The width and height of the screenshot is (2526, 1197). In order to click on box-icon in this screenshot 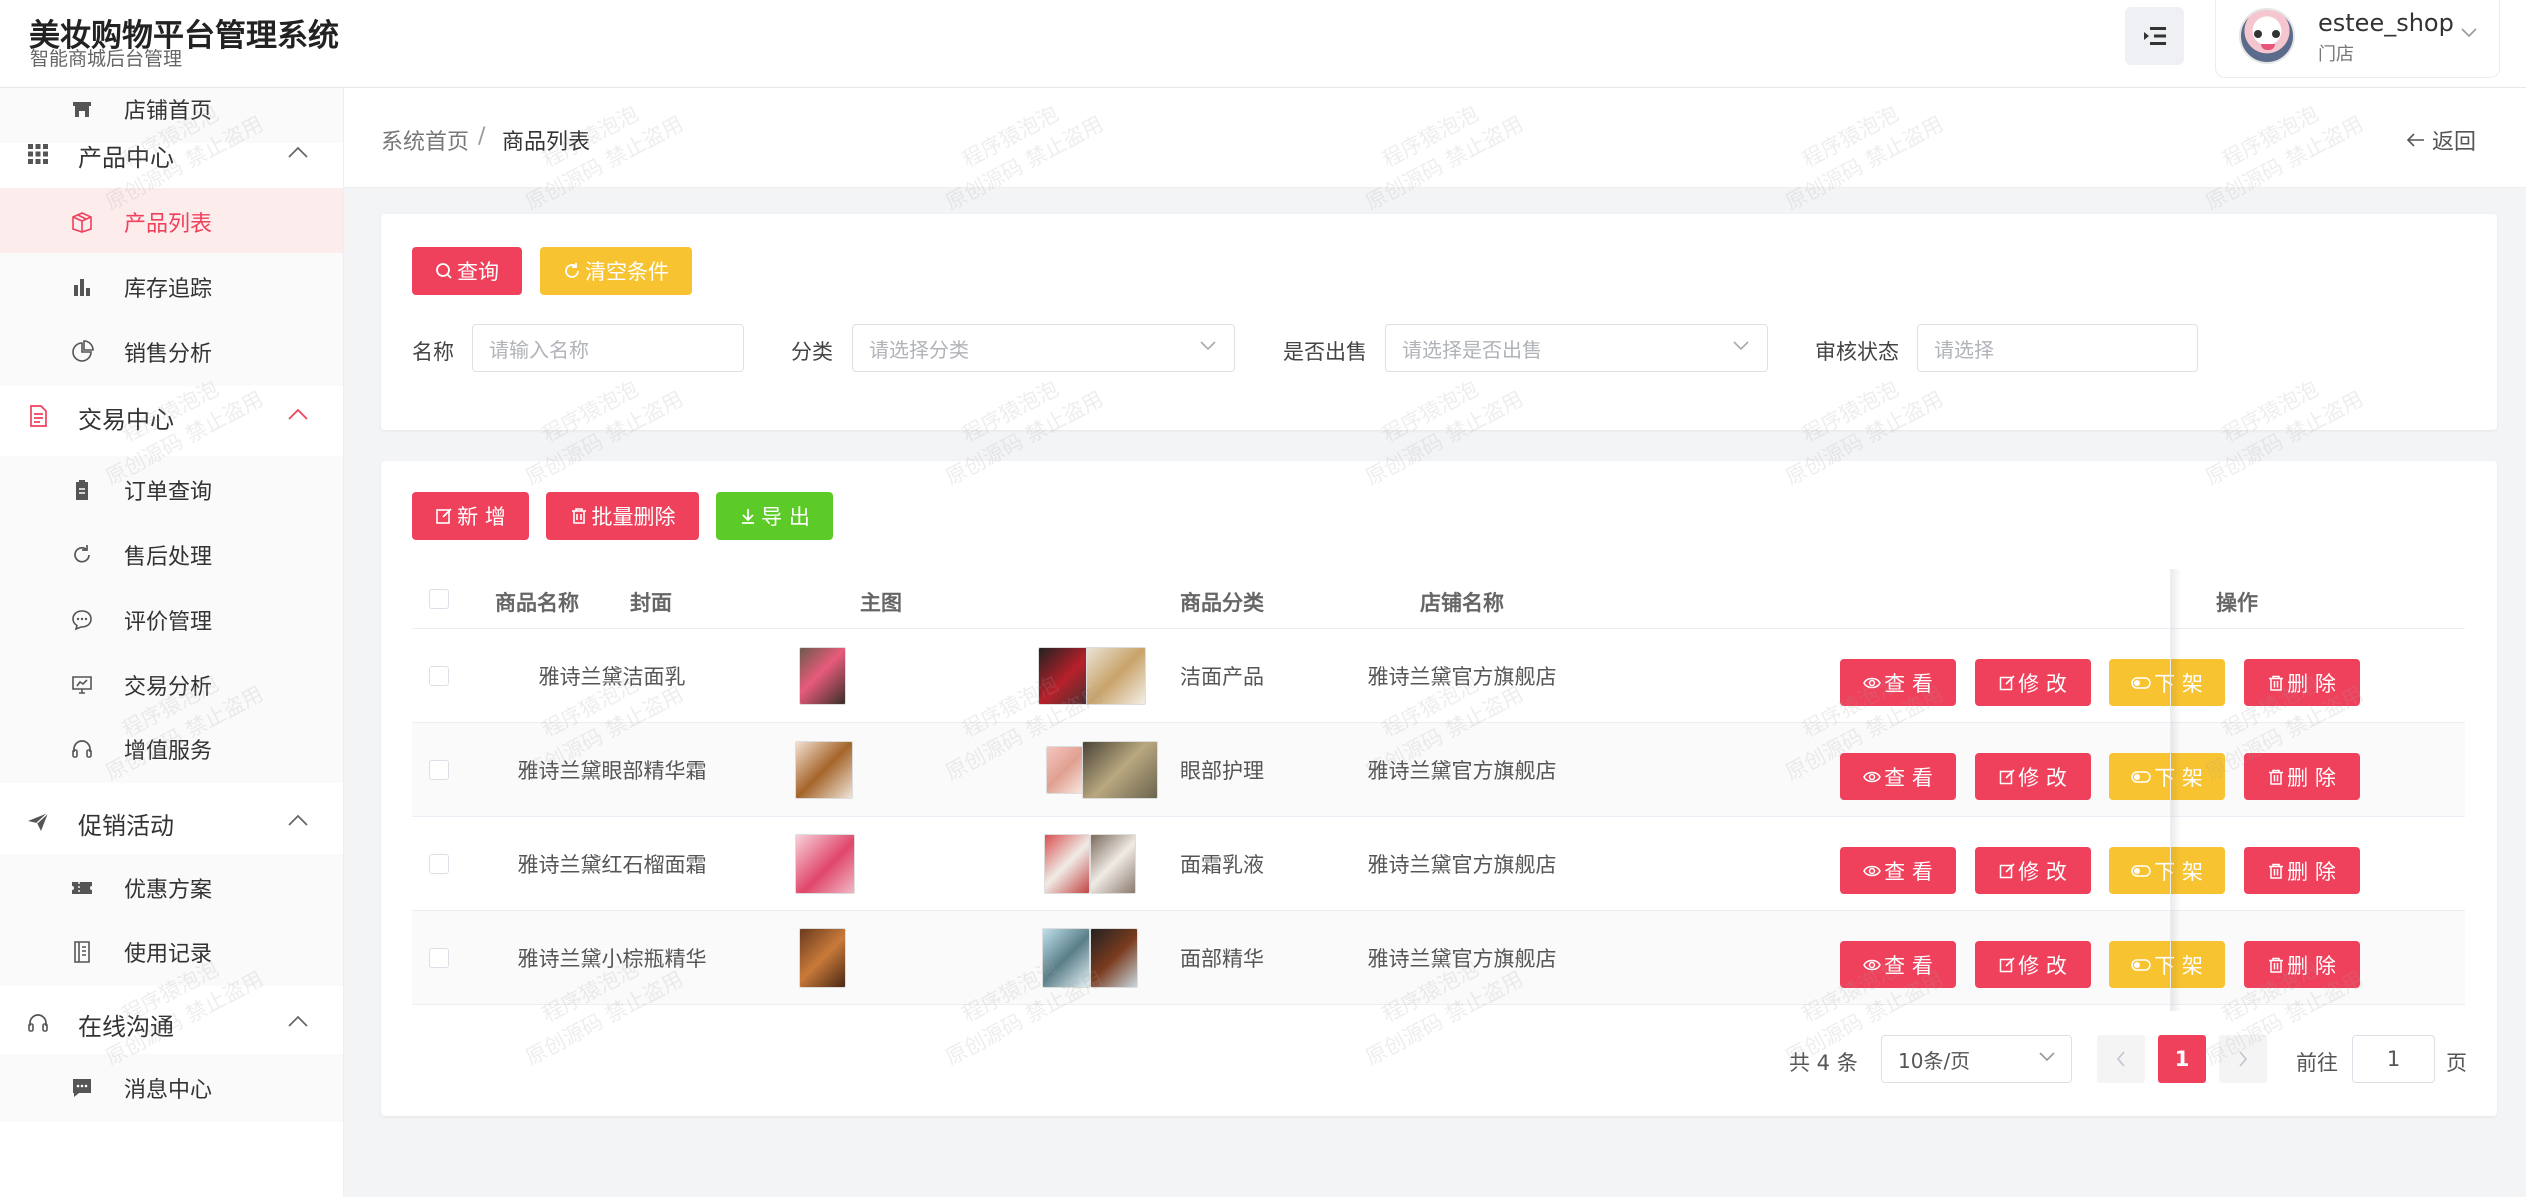, I will do `click(82, 222)`.